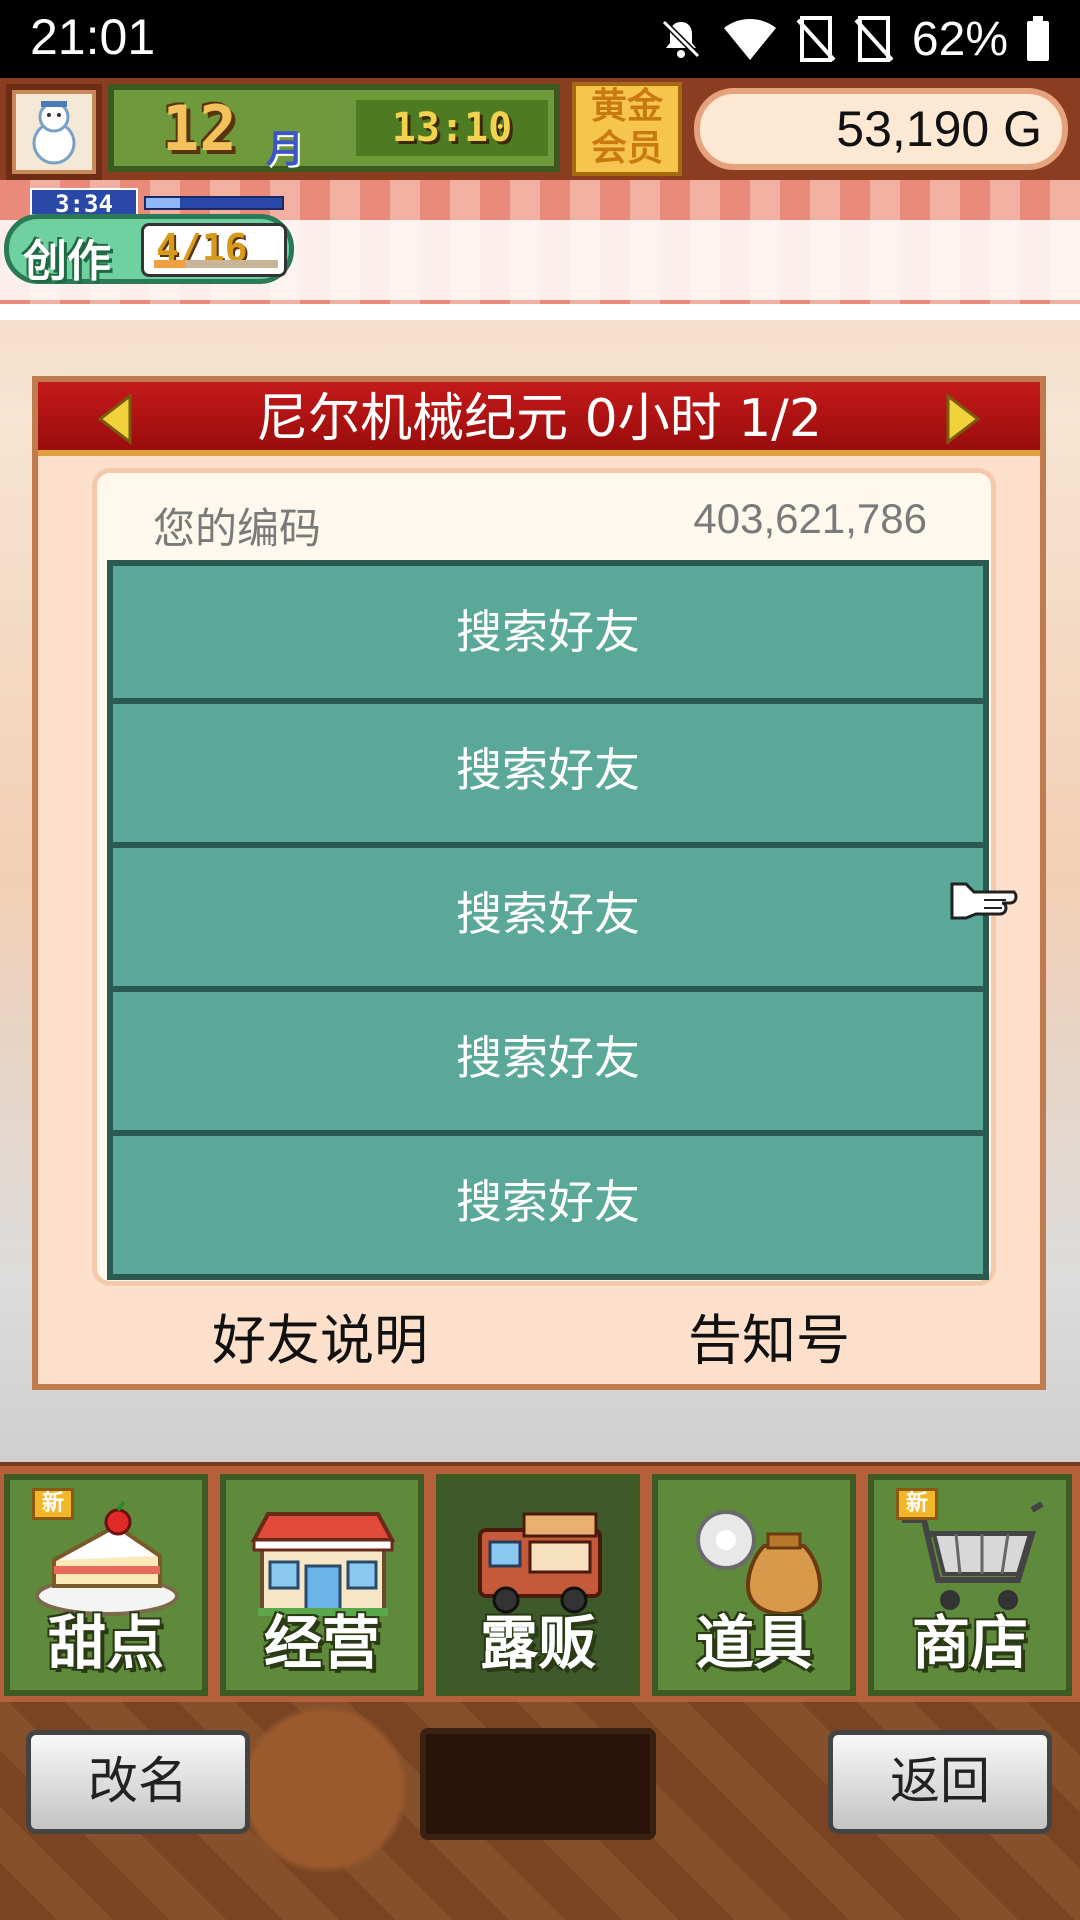  I want to click on battery-percent: 62%, so click(959, 39).